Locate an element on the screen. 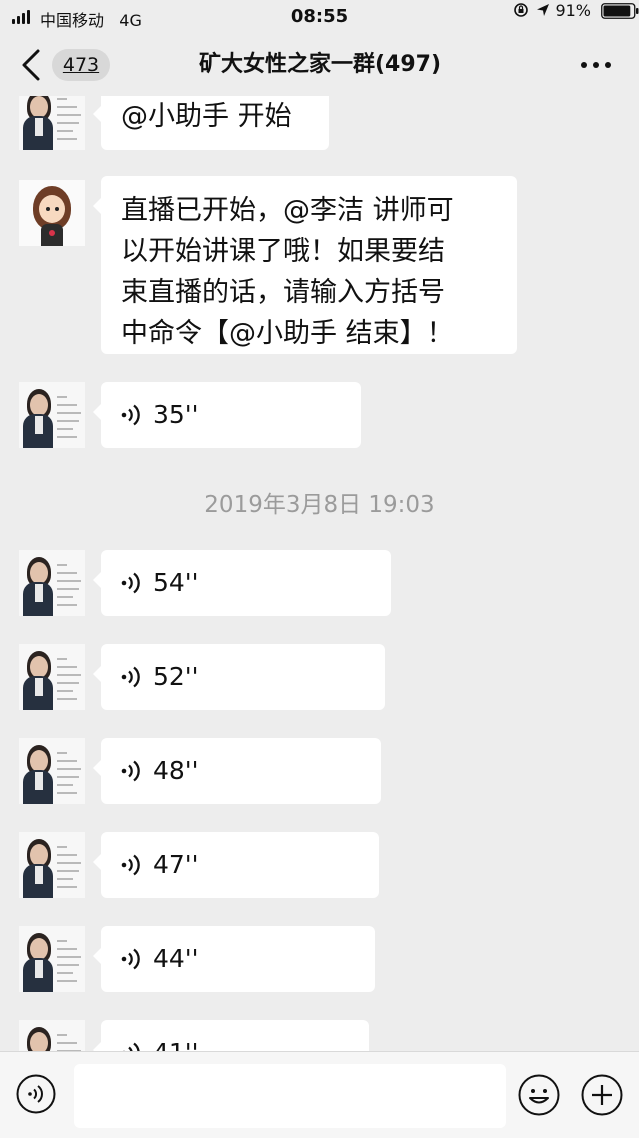  battery-icon is located at coordinates (620, 11).